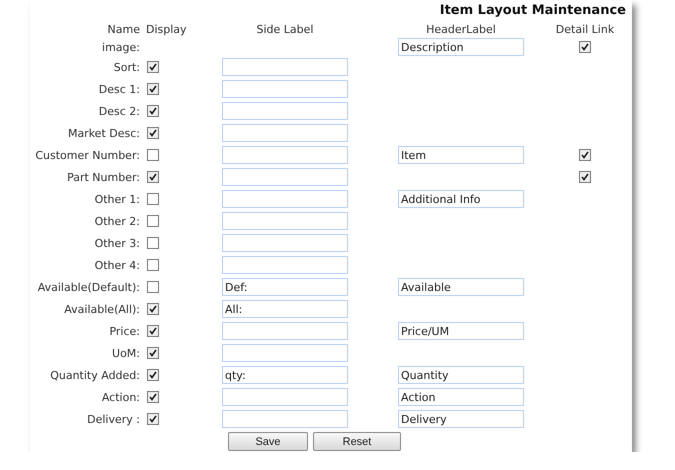  I want to click on field-name: Sort:, so click(126, 67).